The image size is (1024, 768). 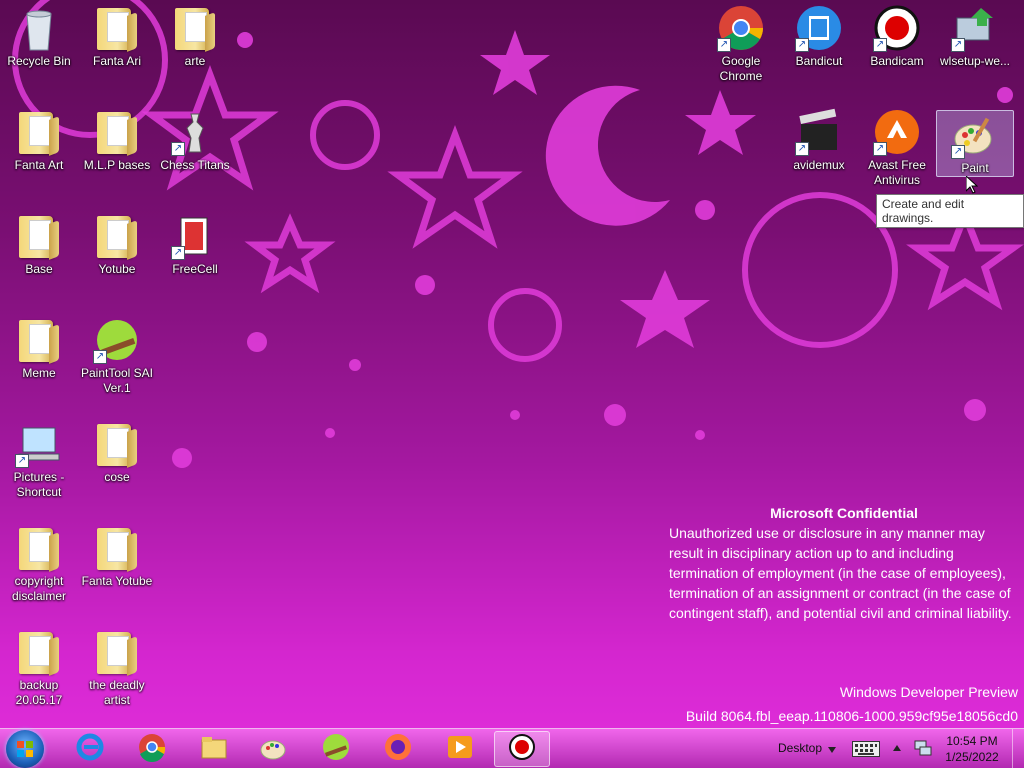 I want to click on desktop-icon-label: Yotube, so click(x=117, y=269).